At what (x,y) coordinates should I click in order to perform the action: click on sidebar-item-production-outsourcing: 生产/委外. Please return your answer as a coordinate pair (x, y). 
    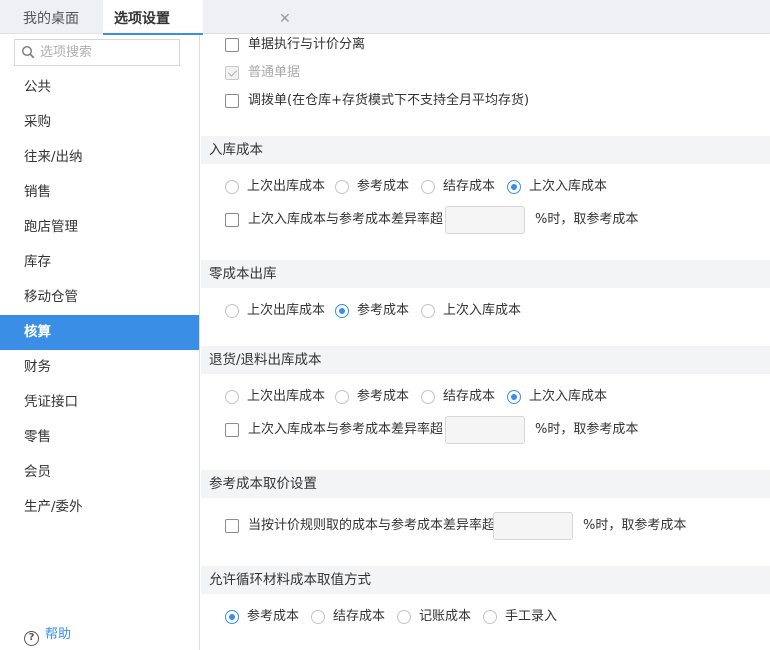
    Looking at the image, I should click on (99, 507).